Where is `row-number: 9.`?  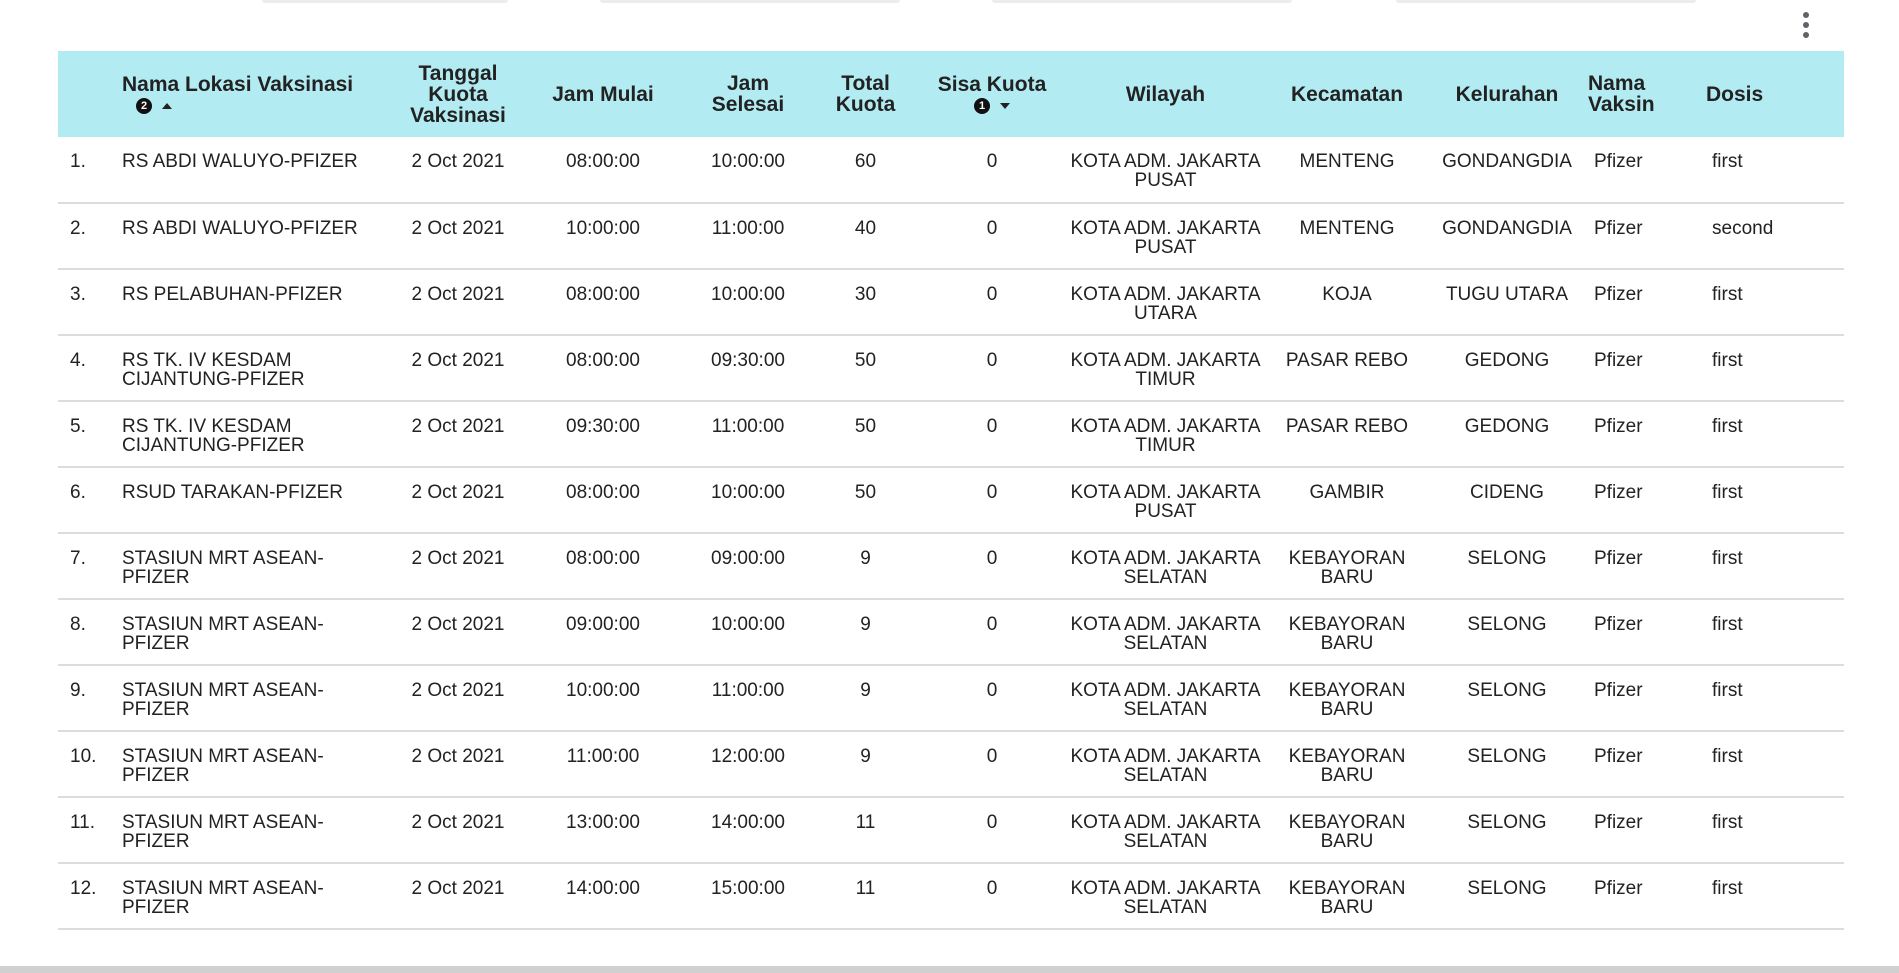 row-number: 9. is located at coordinates (90, 698).